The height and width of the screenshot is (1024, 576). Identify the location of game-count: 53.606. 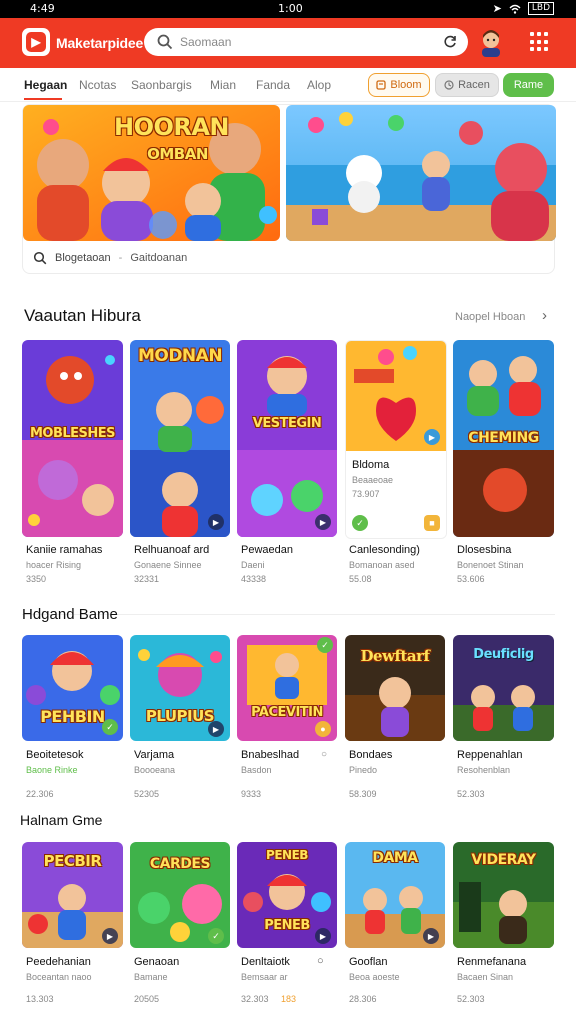
(471, 579).